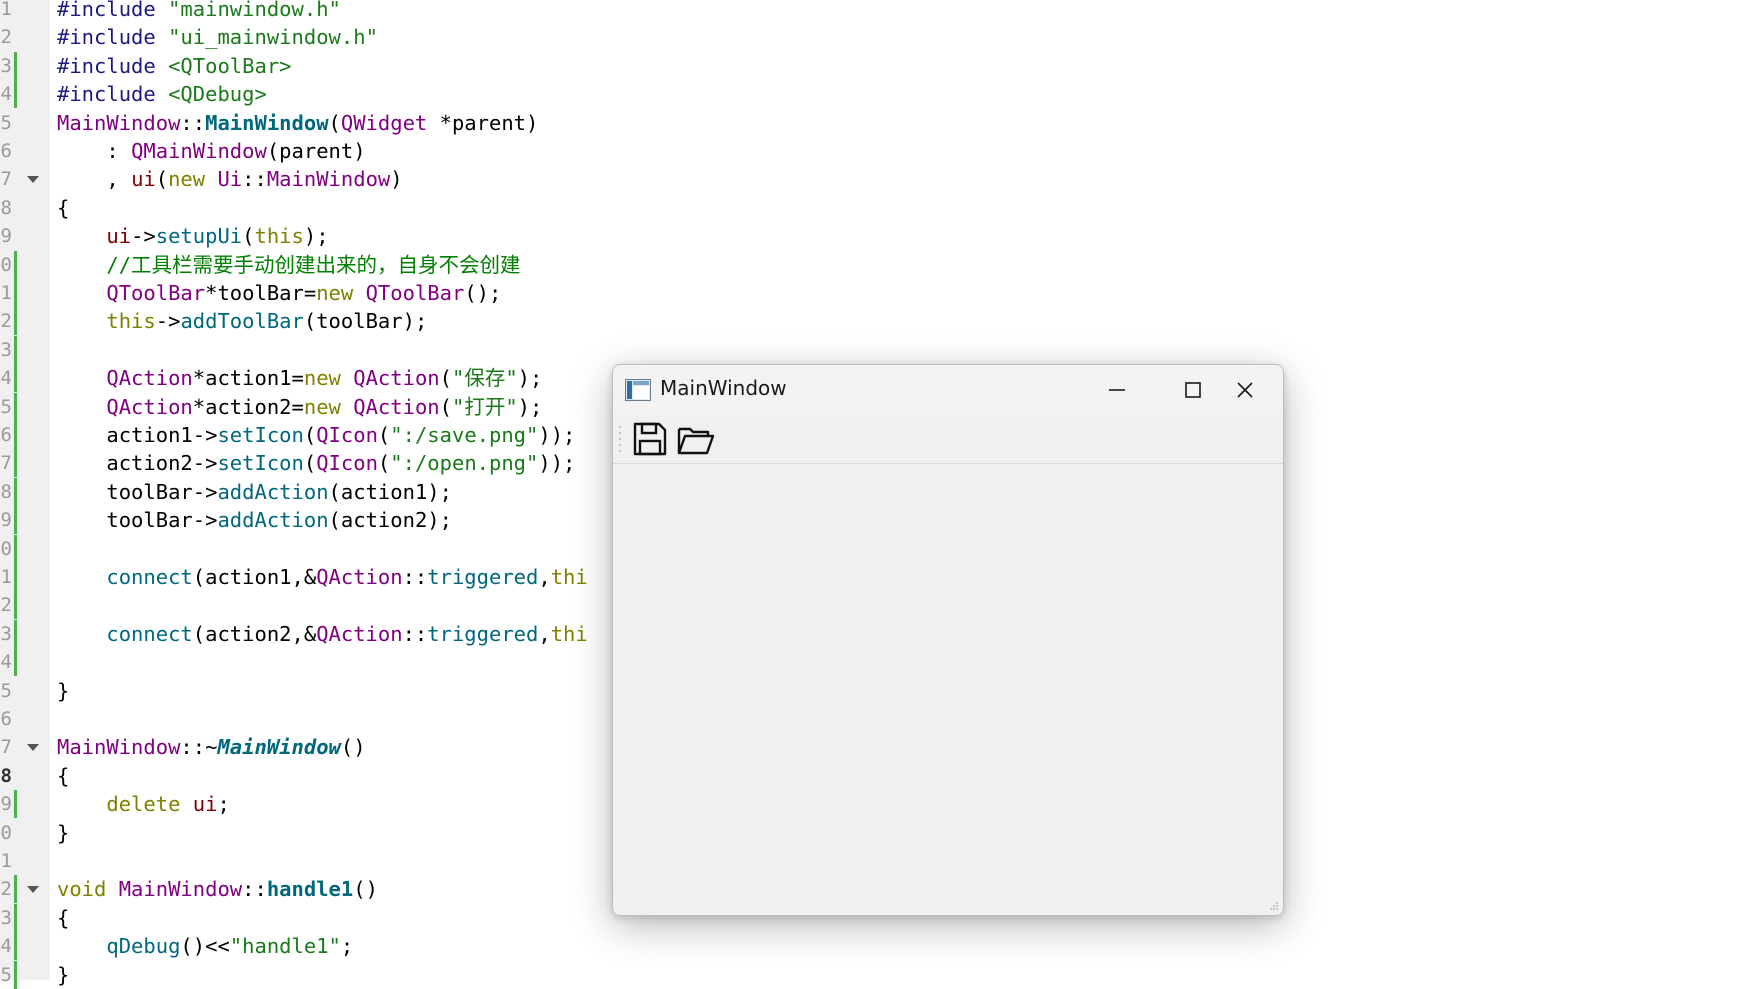 Image resolution: width=1742 pixels, height=989 pixels. Describe the element at coordinates (137, 463) in the screenshot. I see `code-token: action2->` at that location.